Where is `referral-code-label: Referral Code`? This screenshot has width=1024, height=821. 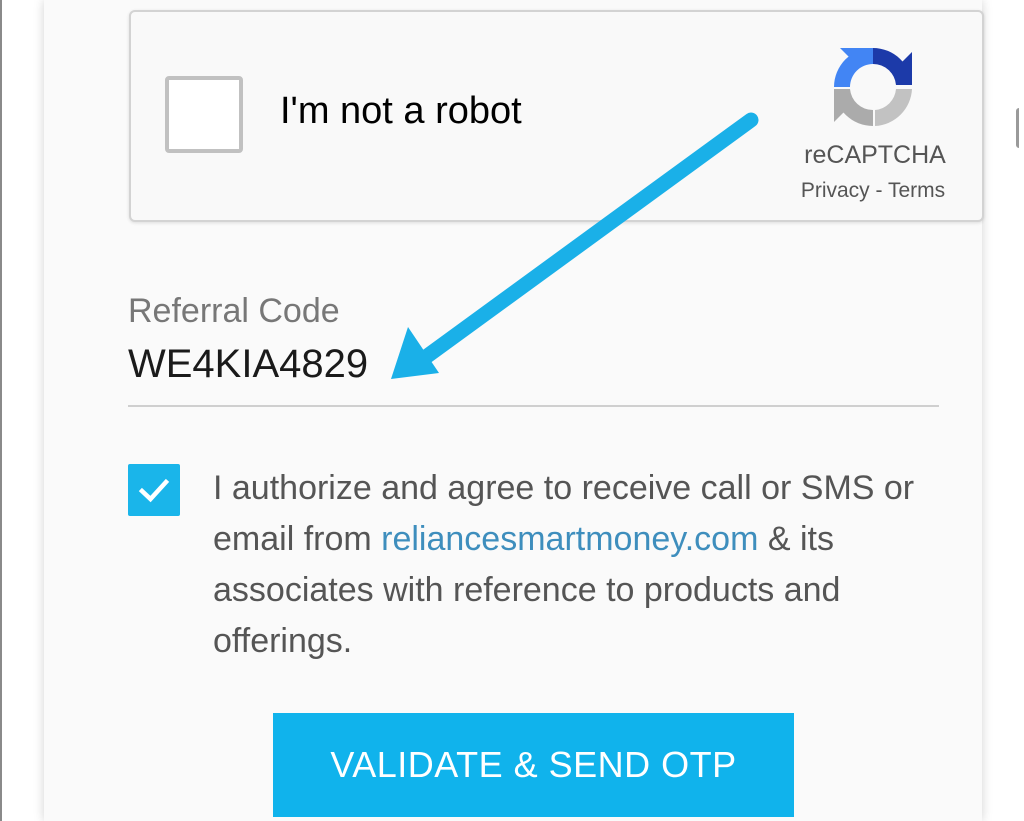
referral-code-label: Referral Code is located at coordinates (234, 311).